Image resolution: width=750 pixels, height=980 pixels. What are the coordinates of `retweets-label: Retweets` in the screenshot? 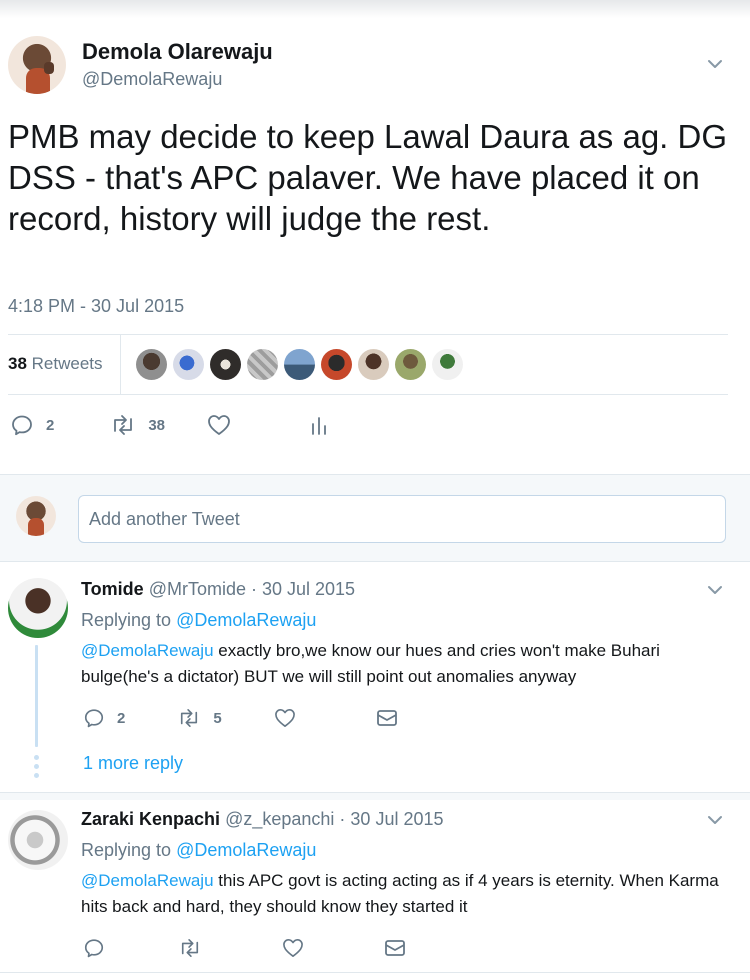 It's located at (64, 363).